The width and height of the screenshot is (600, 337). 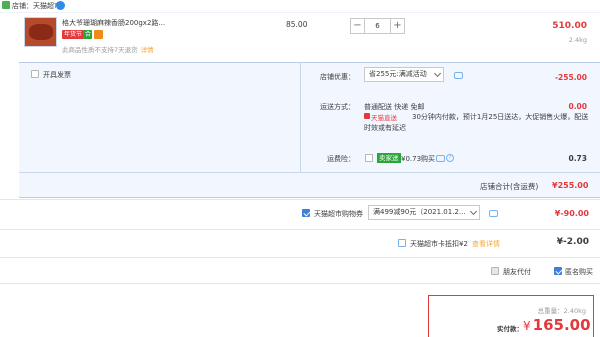 What do you see at coordinates (306, 213) in the screenshot?
I see `voucher-checkbox` at bounding box center [306, 213].